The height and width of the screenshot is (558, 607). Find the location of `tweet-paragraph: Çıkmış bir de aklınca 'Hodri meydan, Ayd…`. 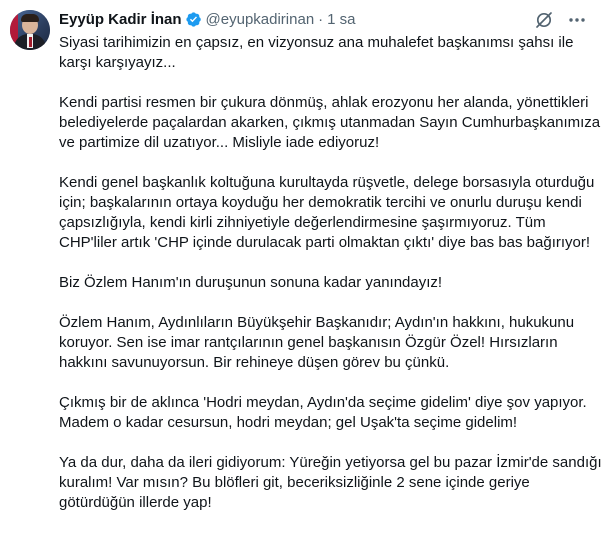

tweet-paragraph: Çıkmış bir de aklınca 'Hodri meydan, Ayd… is located at coordinates (323, 412).